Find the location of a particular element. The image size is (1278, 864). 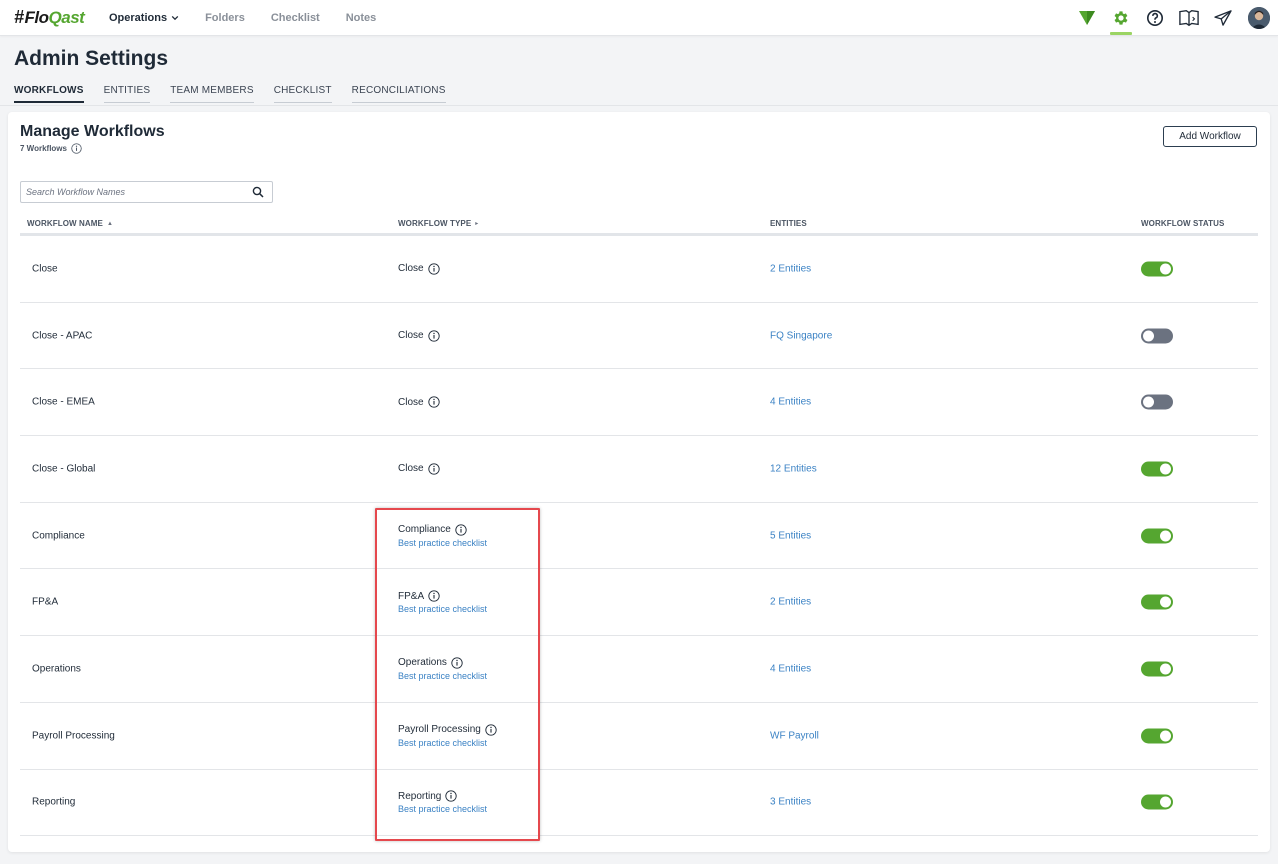

search-box is located at coordinates (146, 192).